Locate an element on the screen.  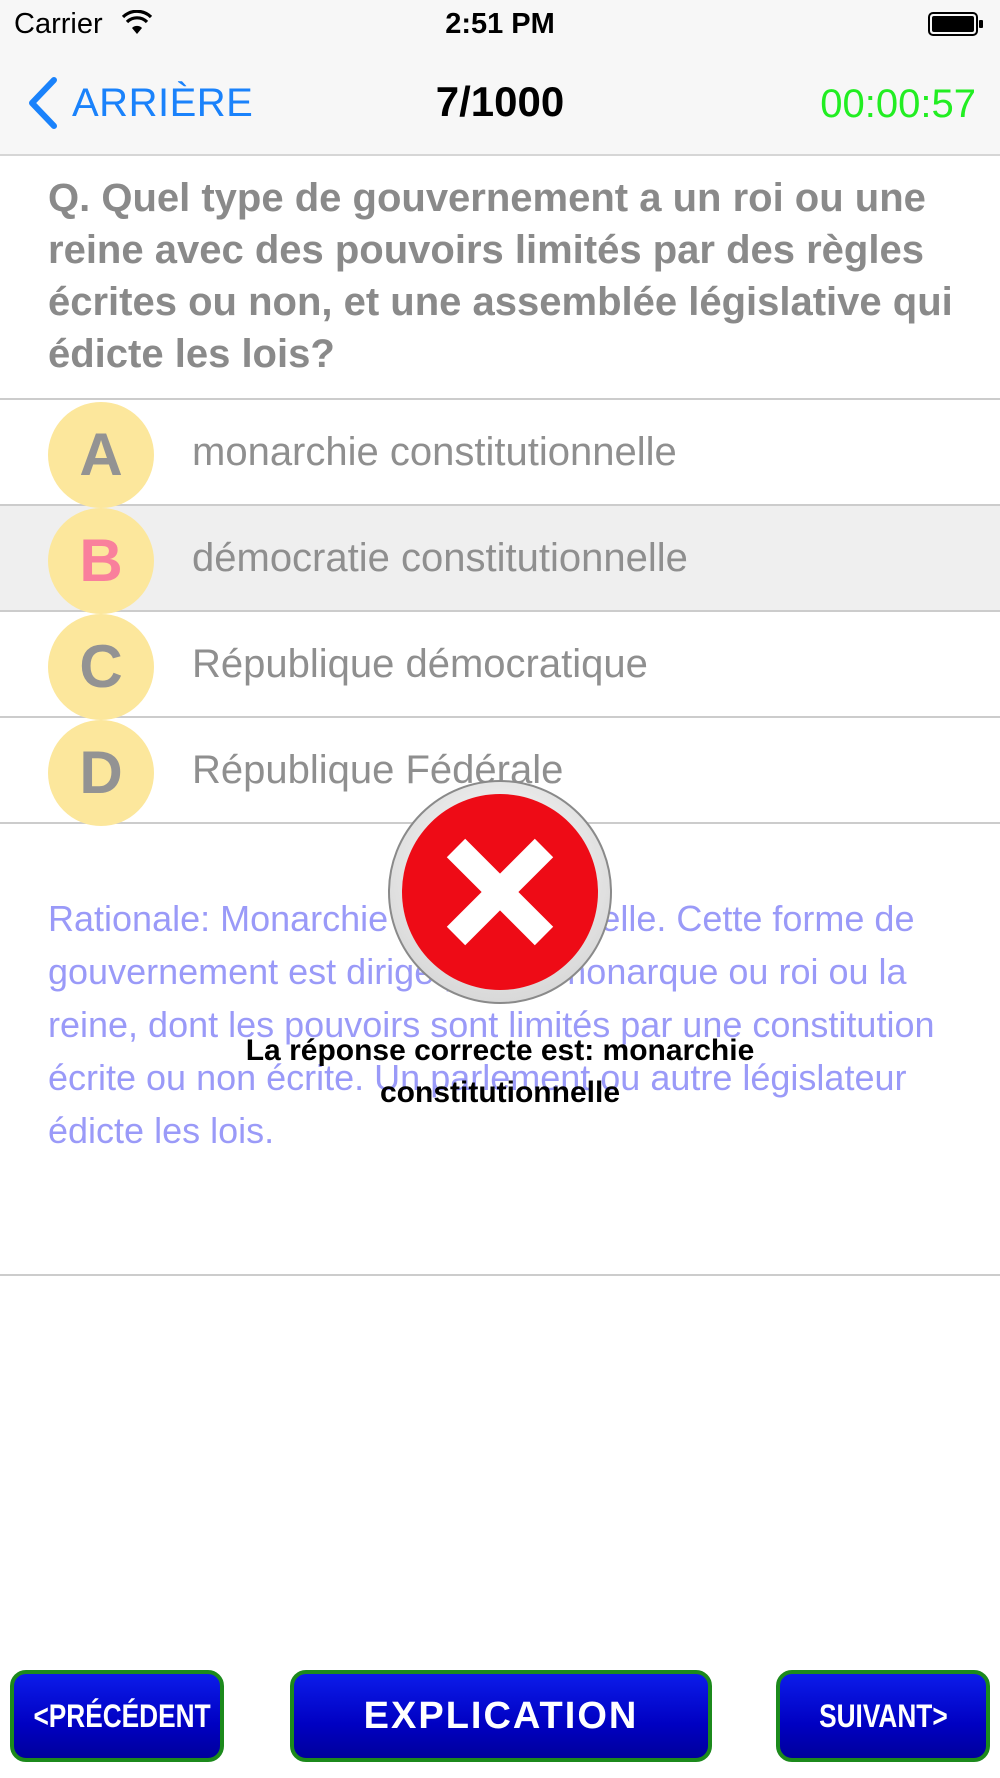
option-text: démocratie constitutionnelle is located at coordinates (440, 558).